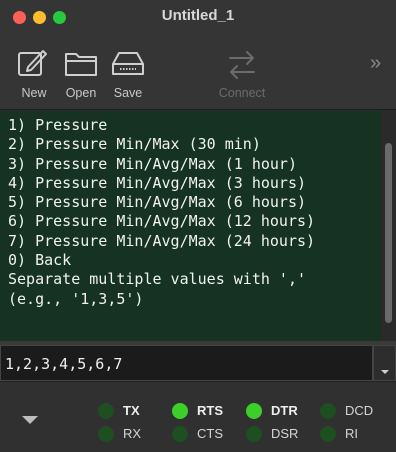  I want to click on save-button: Save, so click(128, 75).